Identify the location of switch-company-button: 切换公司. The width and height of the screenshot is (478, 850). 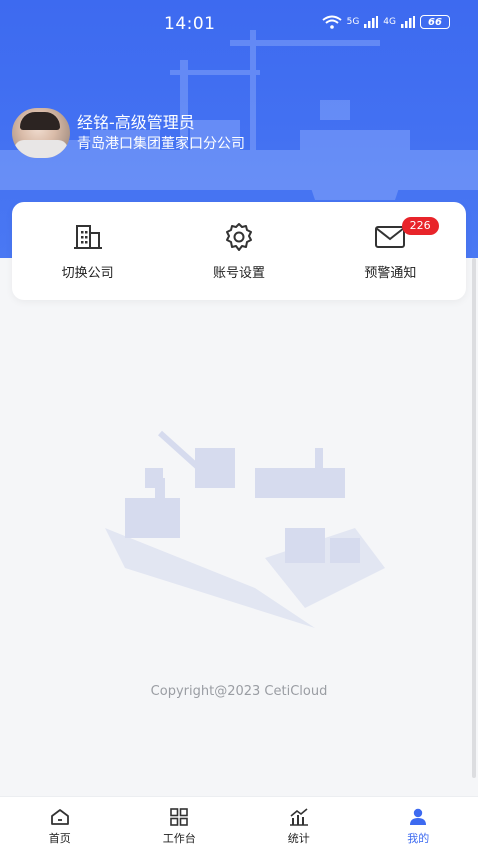
(87, 251).